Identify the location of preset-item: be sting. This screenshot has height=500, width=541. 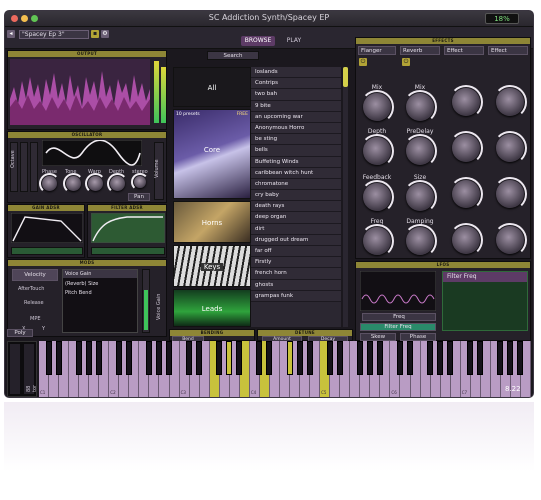
(296, 140).